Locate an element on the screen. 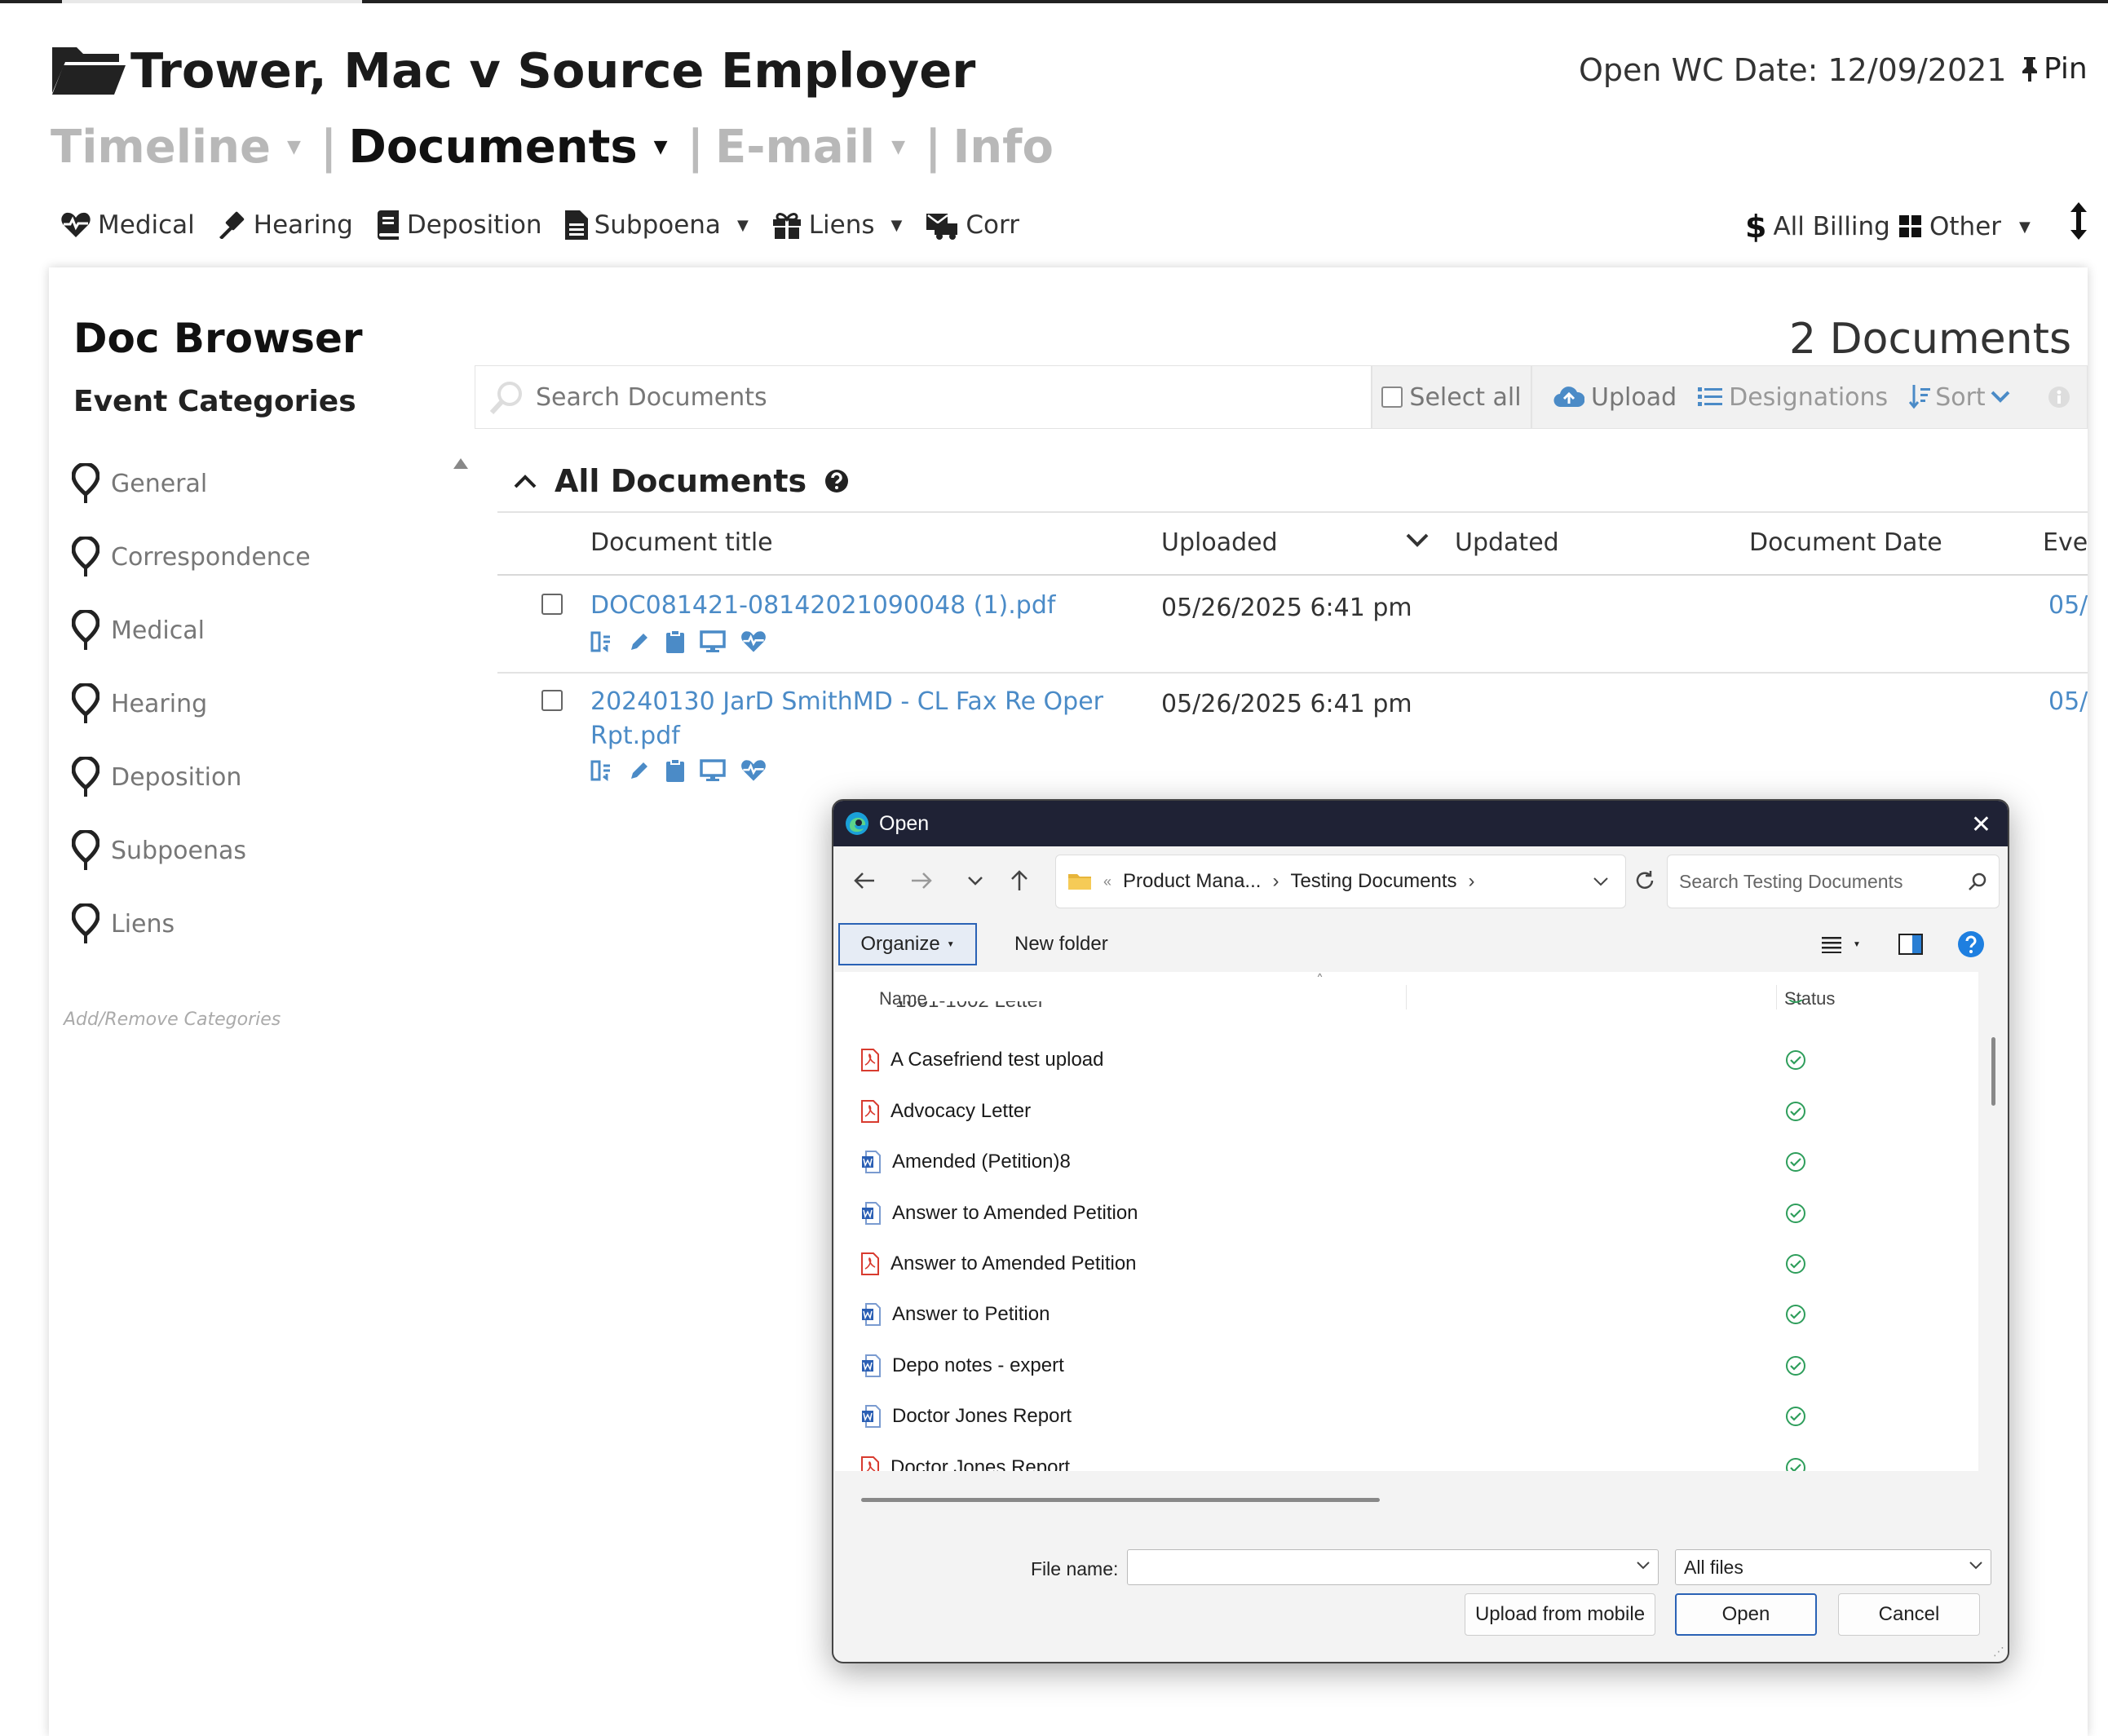 The height and width of the screenshot is (1736, 2108). info-icon is located at coordinates (2059, 397).